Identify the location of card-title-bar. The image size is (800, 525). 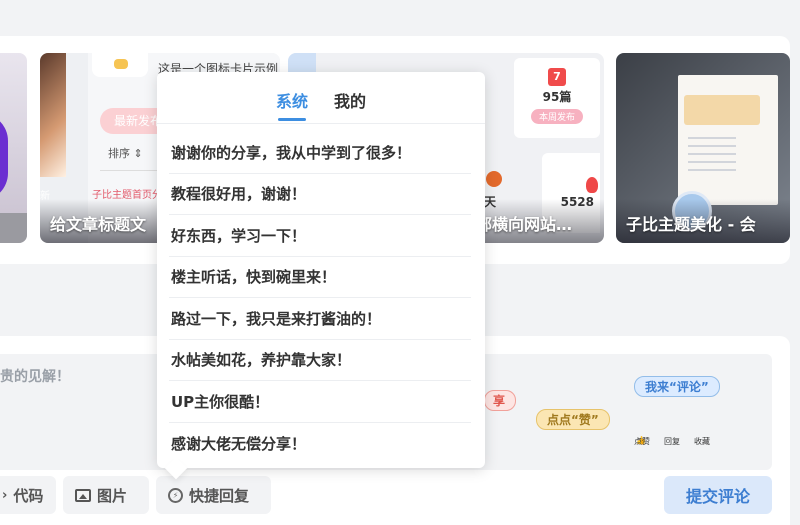
(13, 228).